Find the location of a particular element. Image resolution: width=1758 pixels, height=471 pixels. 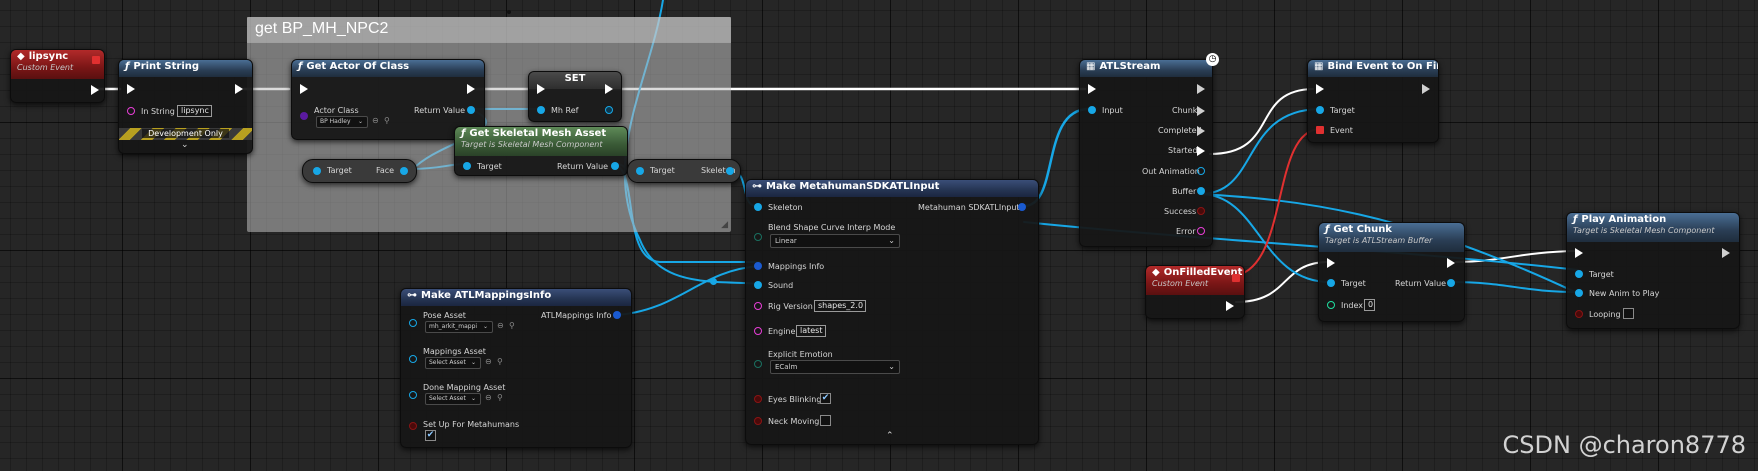

mh-ref-in-pin is located at coordinates (541, 110).